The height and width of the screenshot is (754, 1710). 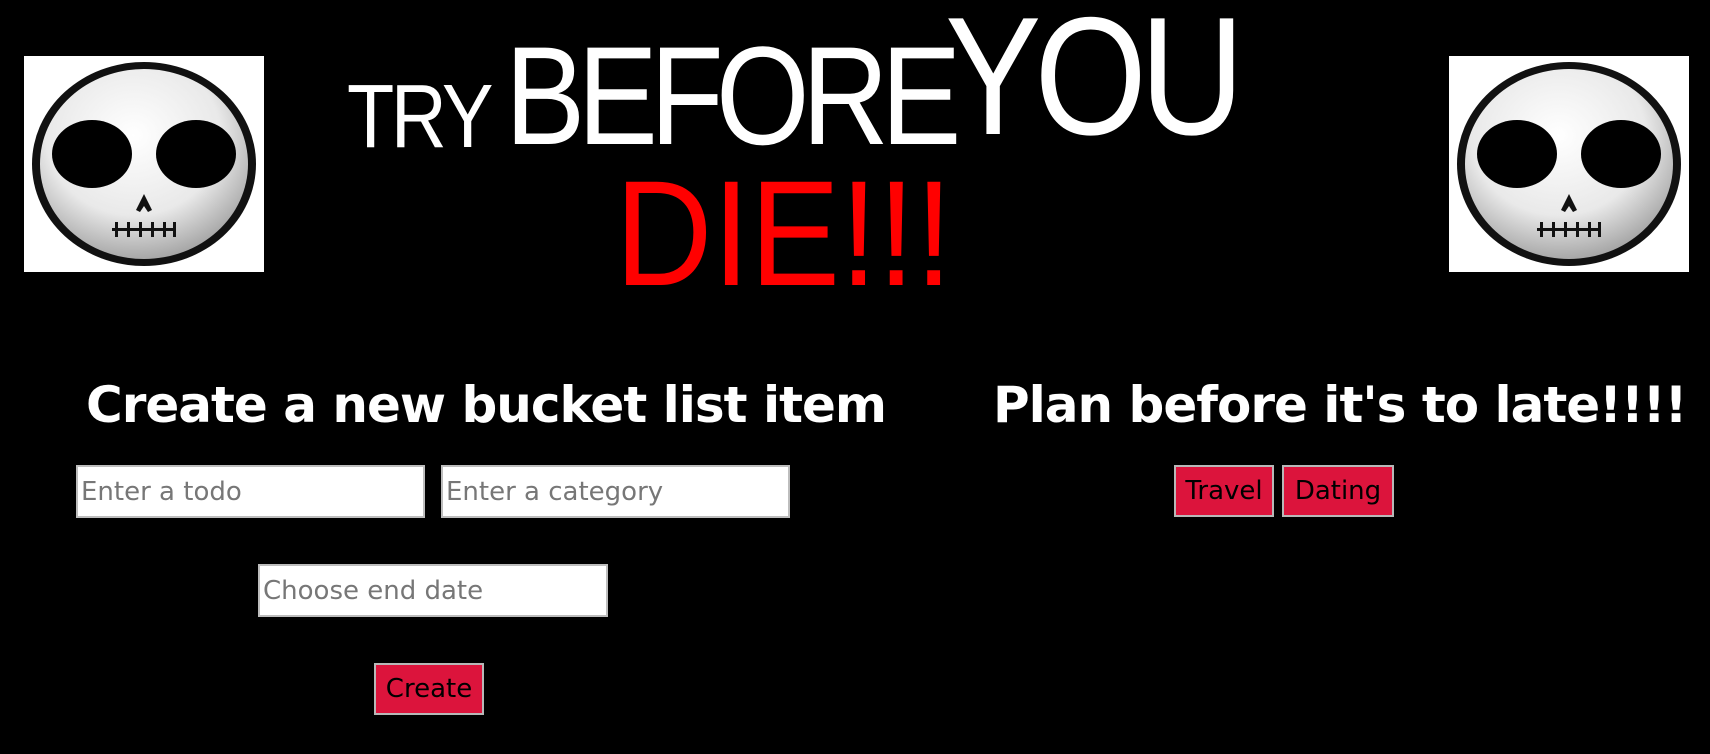 I want to click on todo-input, so click(x=250, y=491).